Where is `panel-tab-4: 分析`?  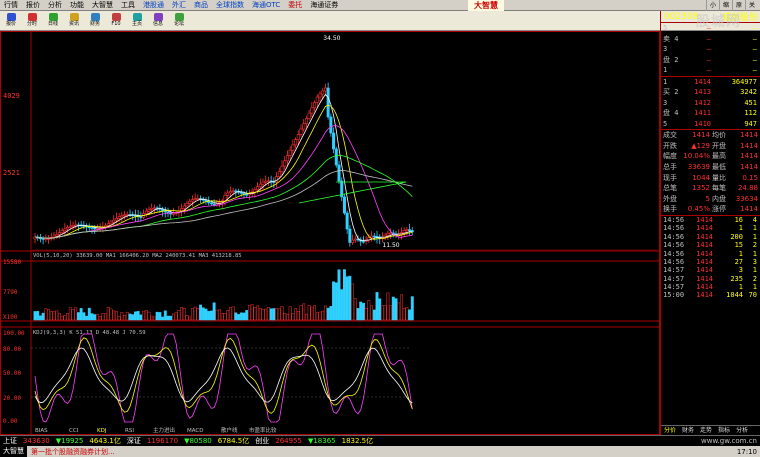 panel-tab-4: 分析 is located at coordinates (742, 430).